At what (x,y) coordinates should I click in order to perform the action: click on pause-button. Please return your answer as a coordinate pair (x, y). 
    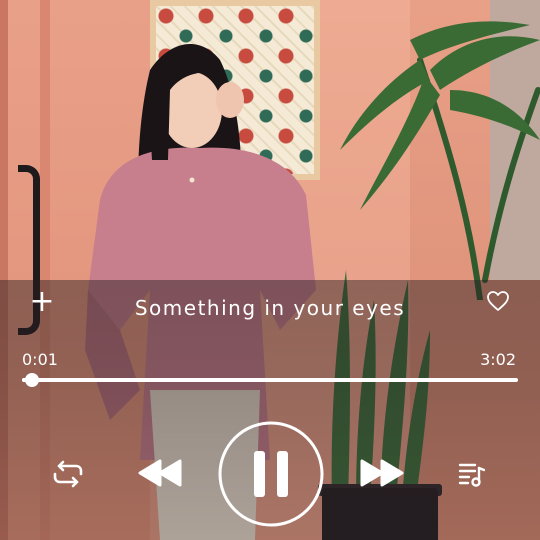
    Looking at the image, I should click on (271, 474).